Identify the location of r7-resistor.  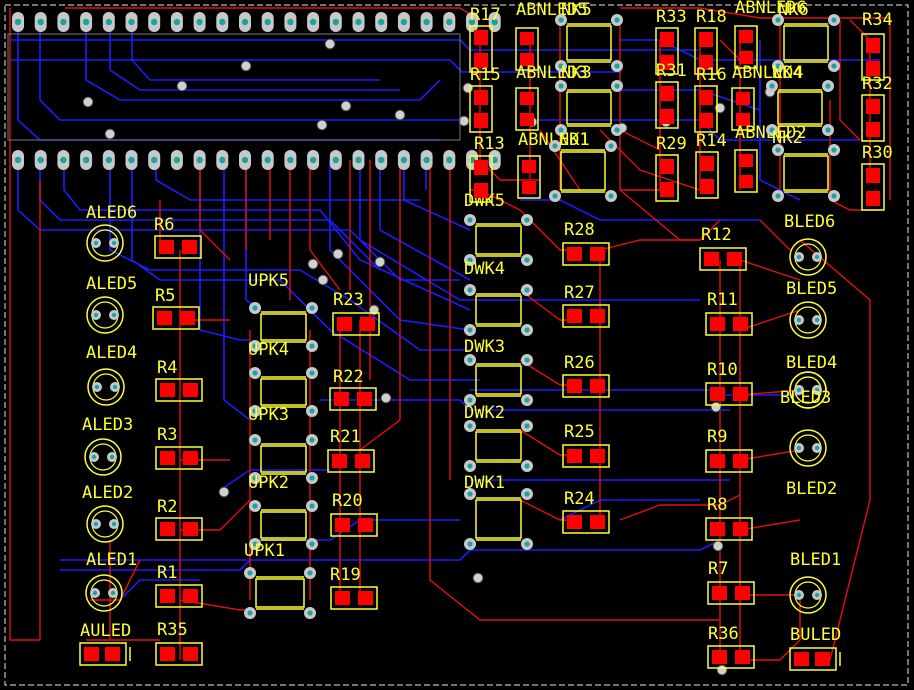
(731, 593).